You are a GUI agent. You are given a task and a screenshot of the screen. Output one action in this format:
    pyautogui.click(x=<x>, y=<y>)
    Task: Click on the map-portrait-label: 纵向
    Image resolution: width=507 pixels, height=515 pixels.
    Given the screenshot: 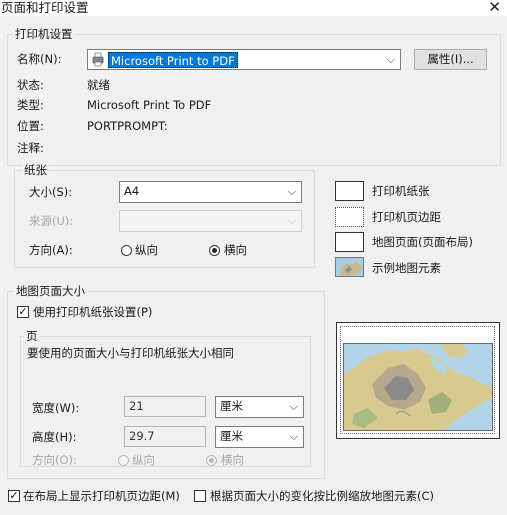 What is the action you would take?
    pyautogui.click(x=143, y=460)
    